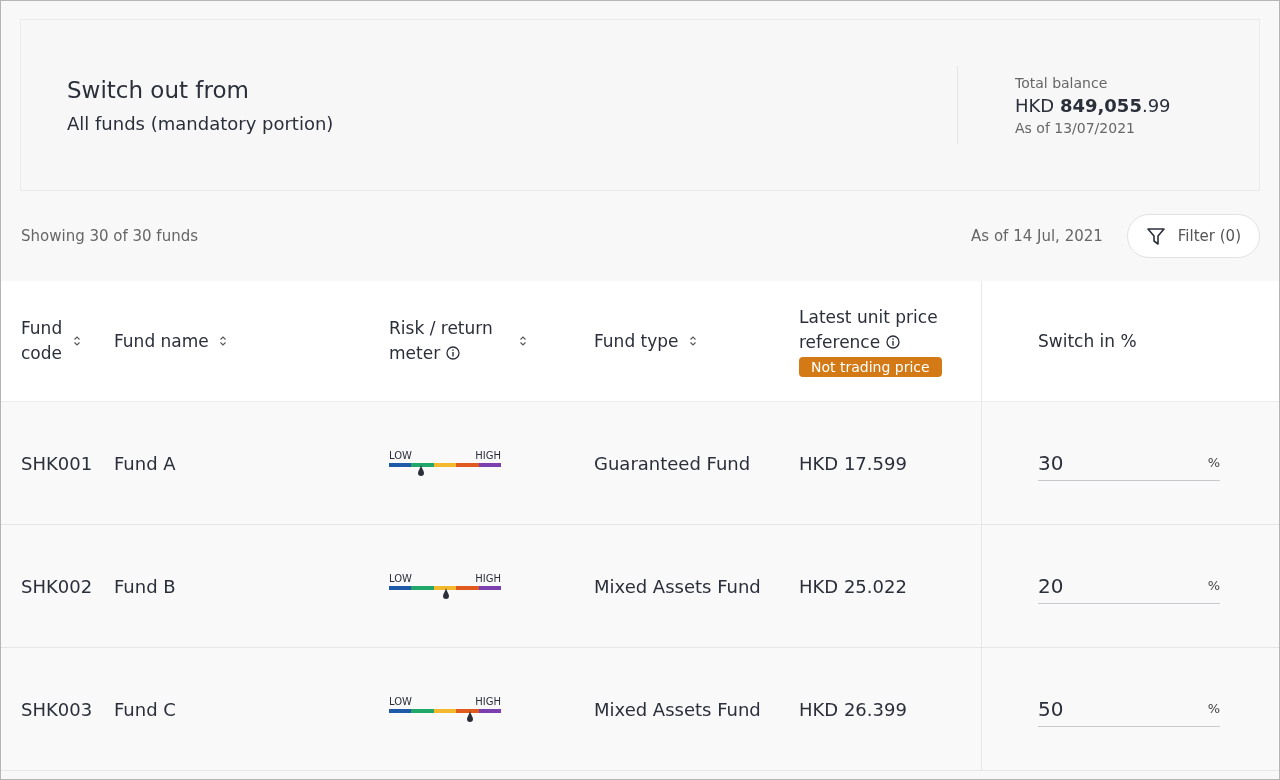  I want to click on fund-name: Fund B, so click(145, 586).